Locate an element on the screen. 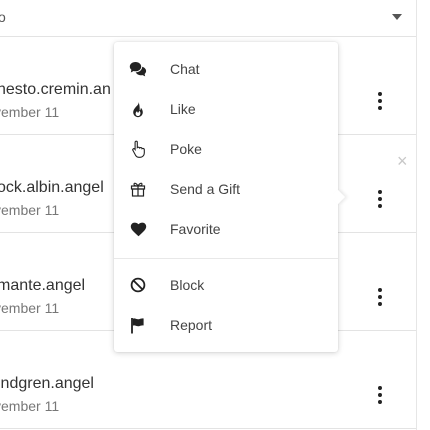 The image size is (430, 430). menu-item-report: Report is located at coordinates (226, 326).